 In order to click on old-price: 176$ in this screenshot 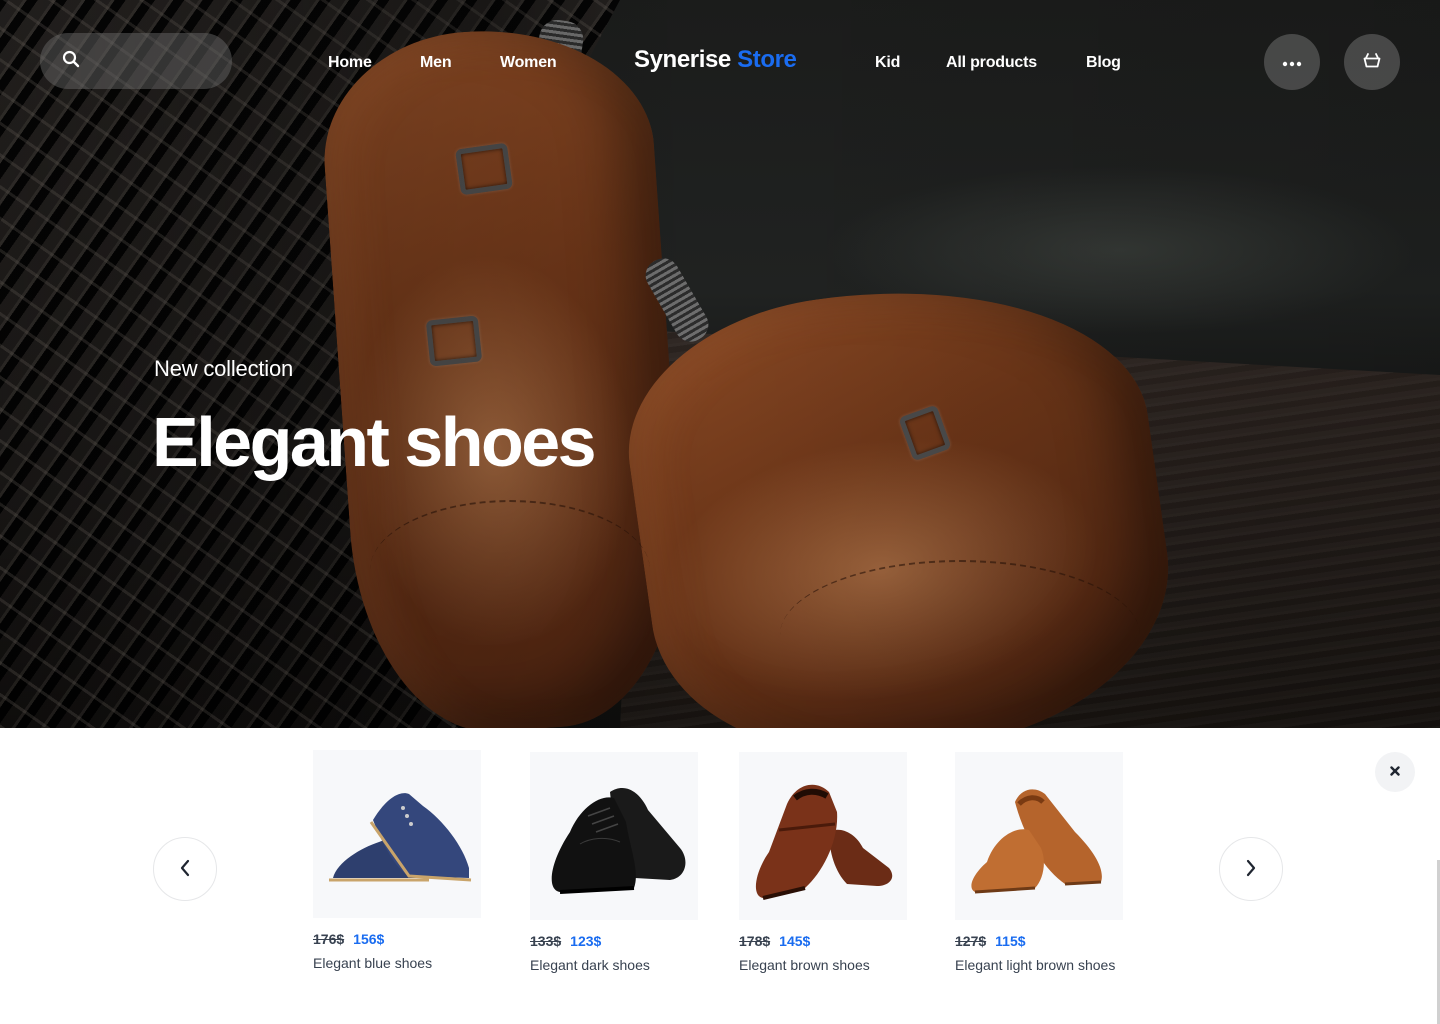, I will do `click(329, 939)`.